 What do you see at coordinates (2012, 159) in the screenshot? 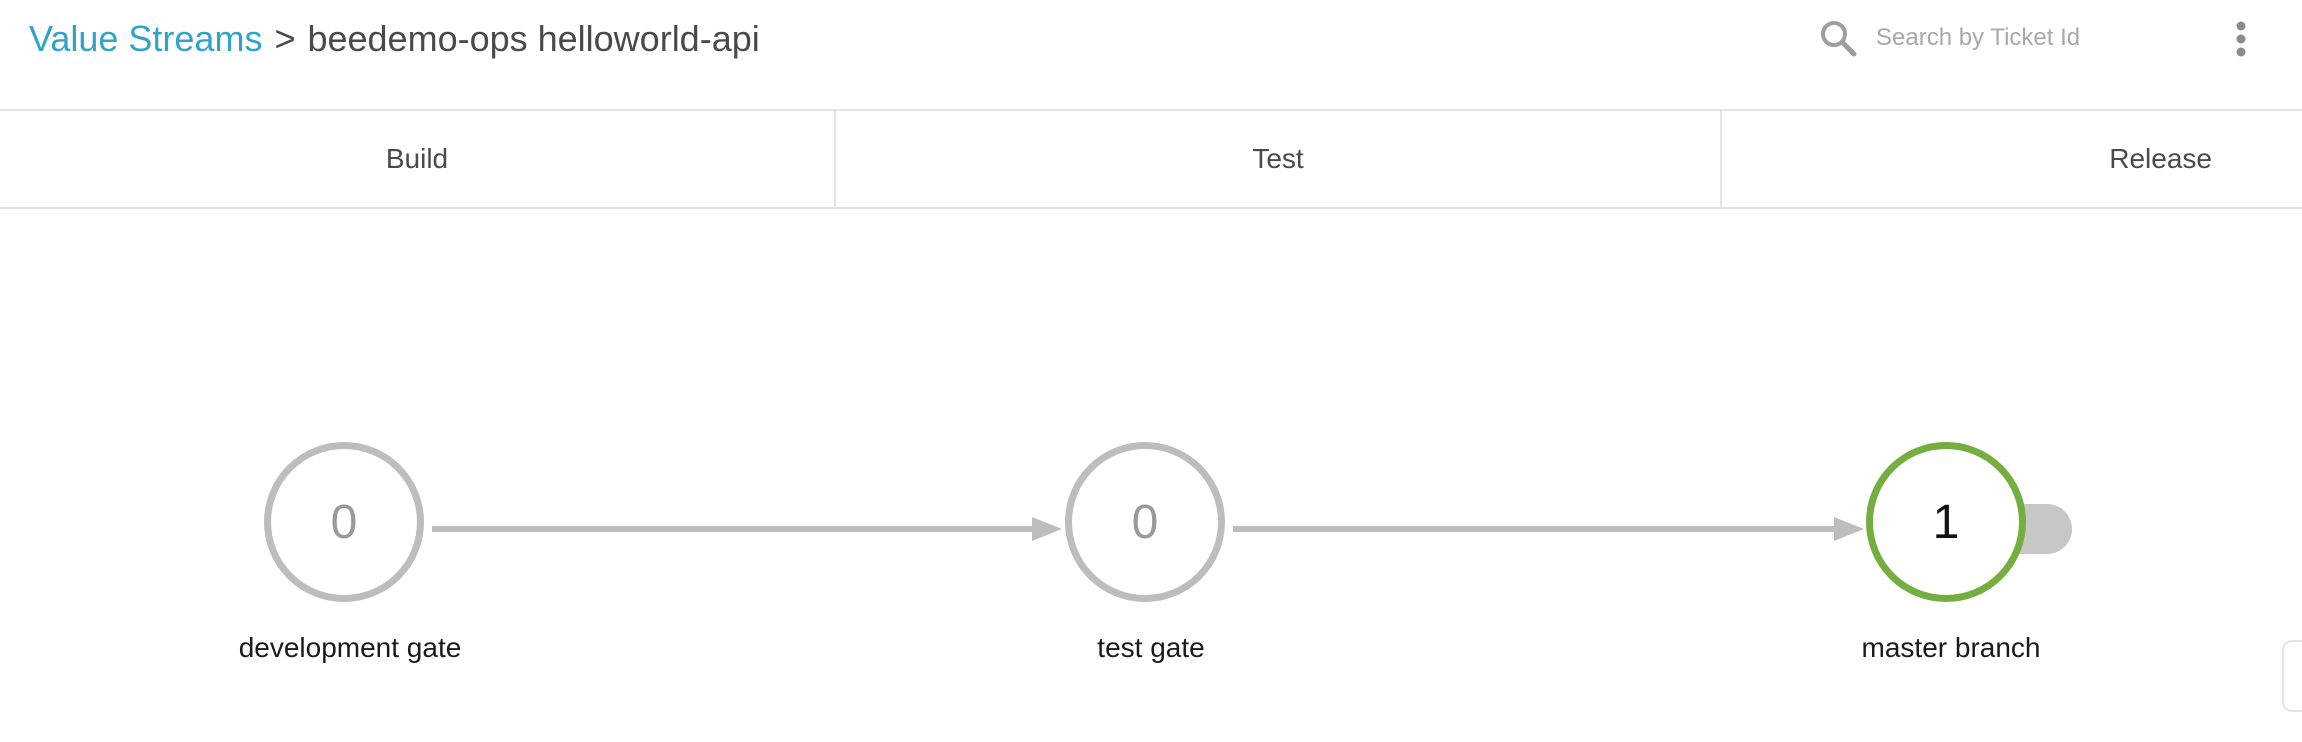
I see `phase-release: Release` at bounding box center [2012, 159].